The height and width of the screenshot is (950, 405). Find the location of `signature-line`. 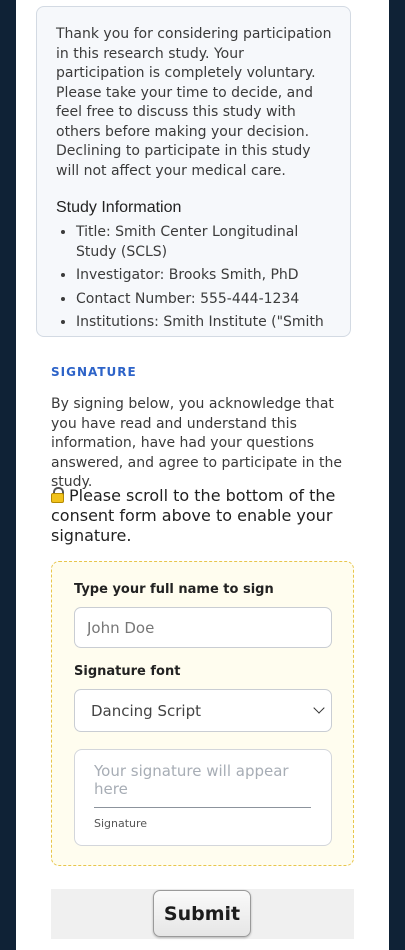

signature-line is located at coordinates (202, 807).